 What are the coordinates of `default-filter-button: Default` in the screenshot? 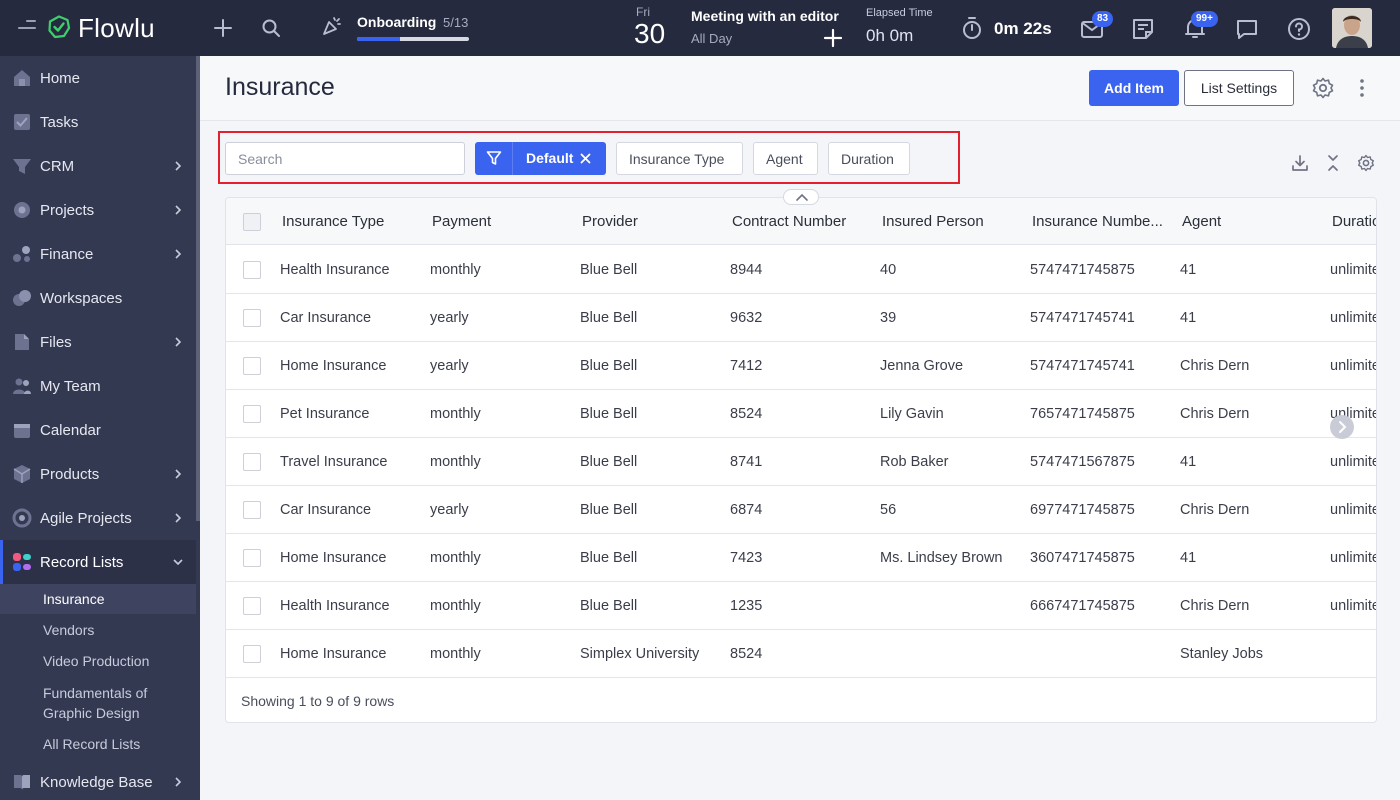 It's located at (540, 158).